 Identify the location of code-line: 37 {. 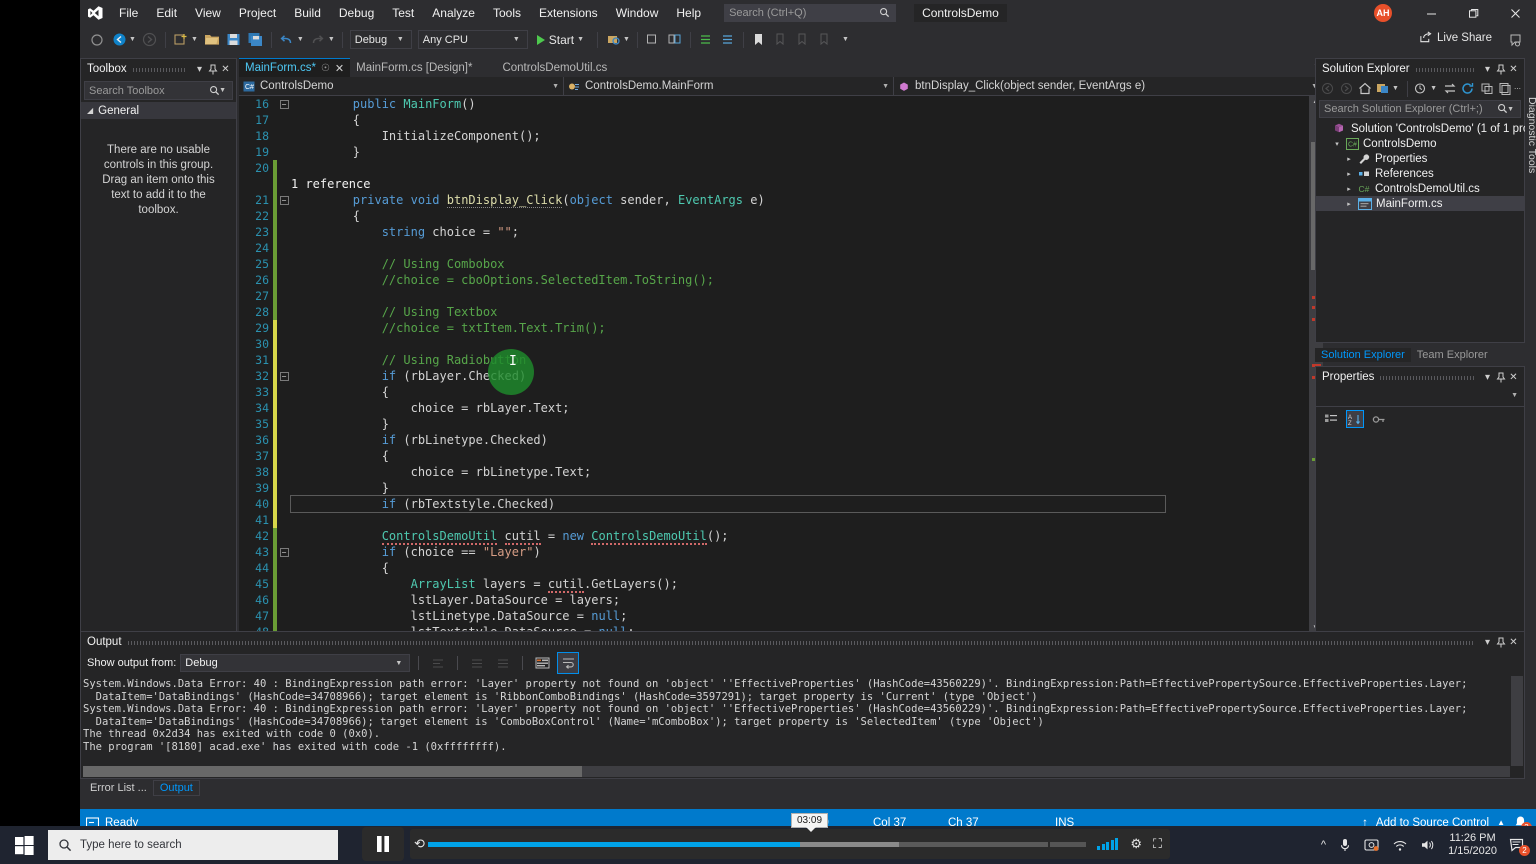
(772, 456).